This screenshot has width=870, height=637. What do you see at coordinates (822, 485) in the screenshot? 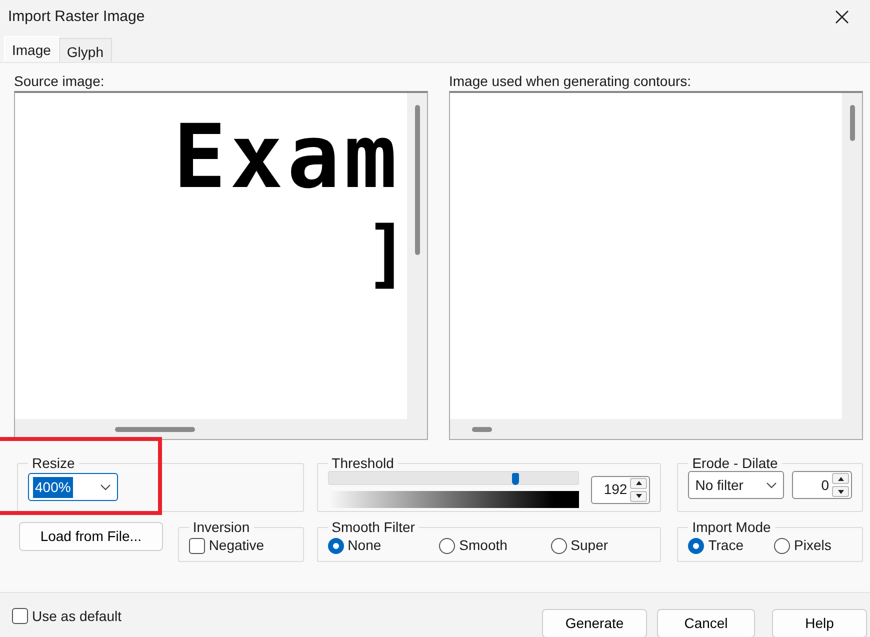
I see `spin-box: 0` at bounding box center [822, 485].